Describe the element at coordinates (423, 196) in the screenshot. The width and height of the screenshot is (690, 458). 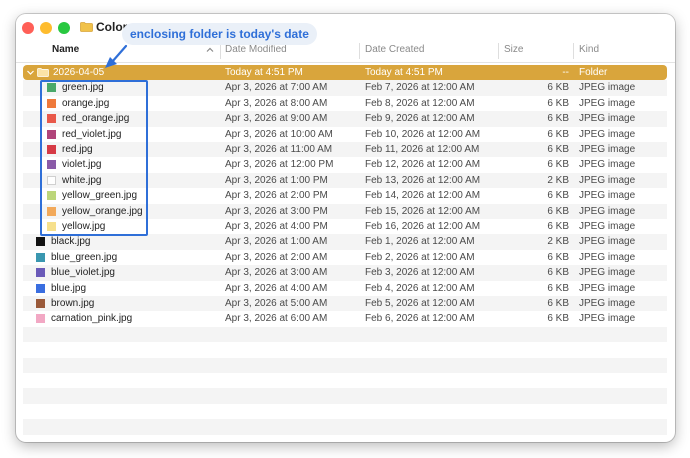
I see `file-date-created: Feb 14, 2026 at 12:00 AM` at that location.